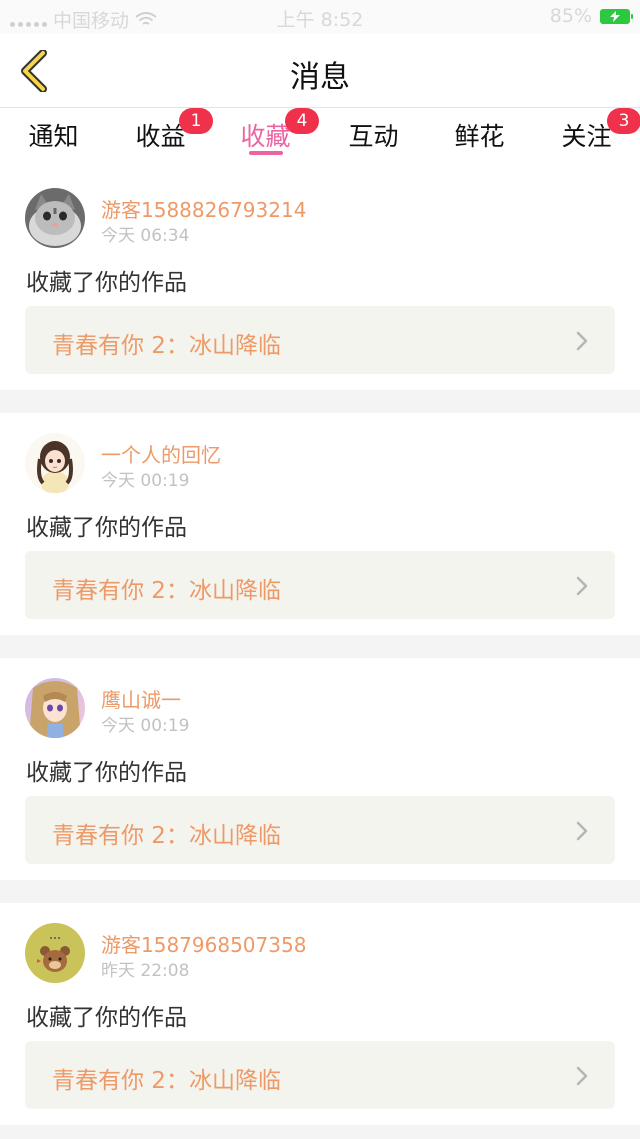 The height and width of the screenshot is (1139, 640). Describe the element at coordinates (55, 463) in the screenshot. I see `anime-girl-avatar` at that location.